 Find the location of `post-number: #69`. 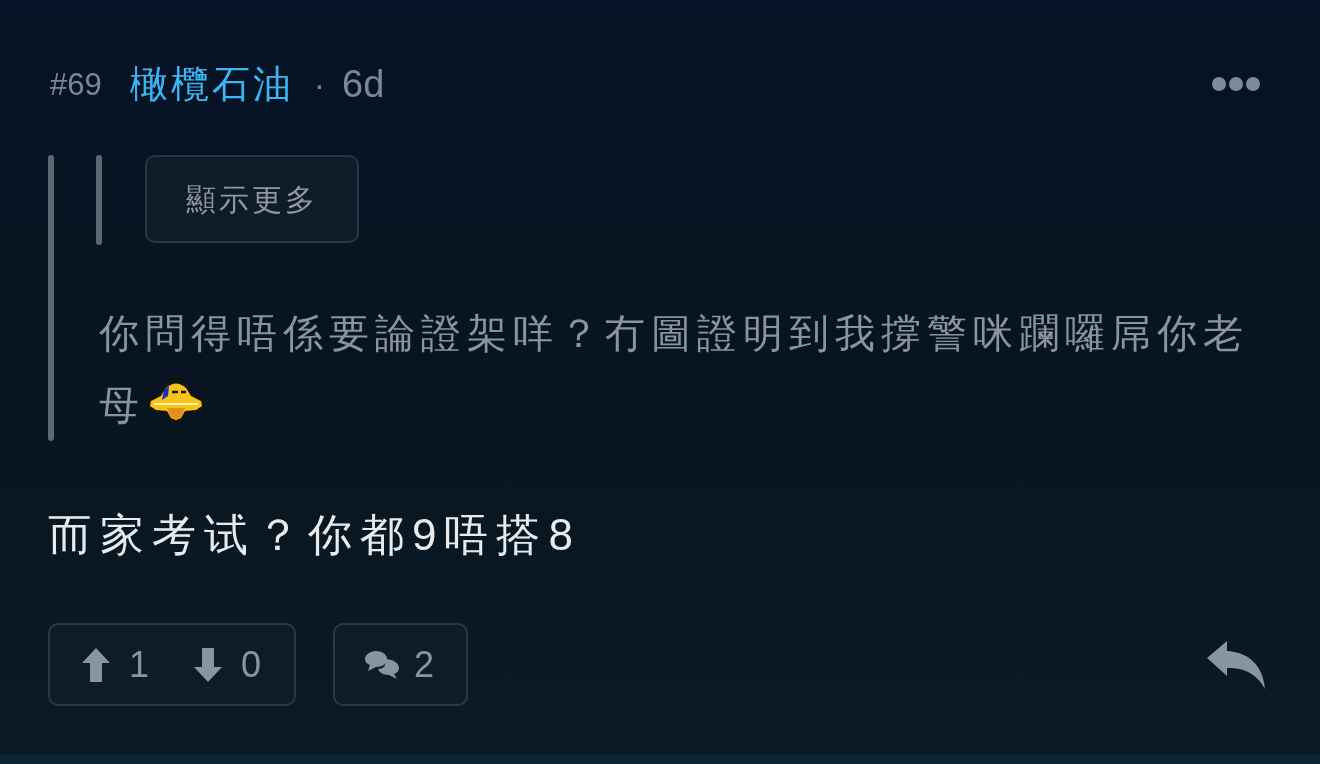

post-number: #69 is located at coordinates (76, 84).